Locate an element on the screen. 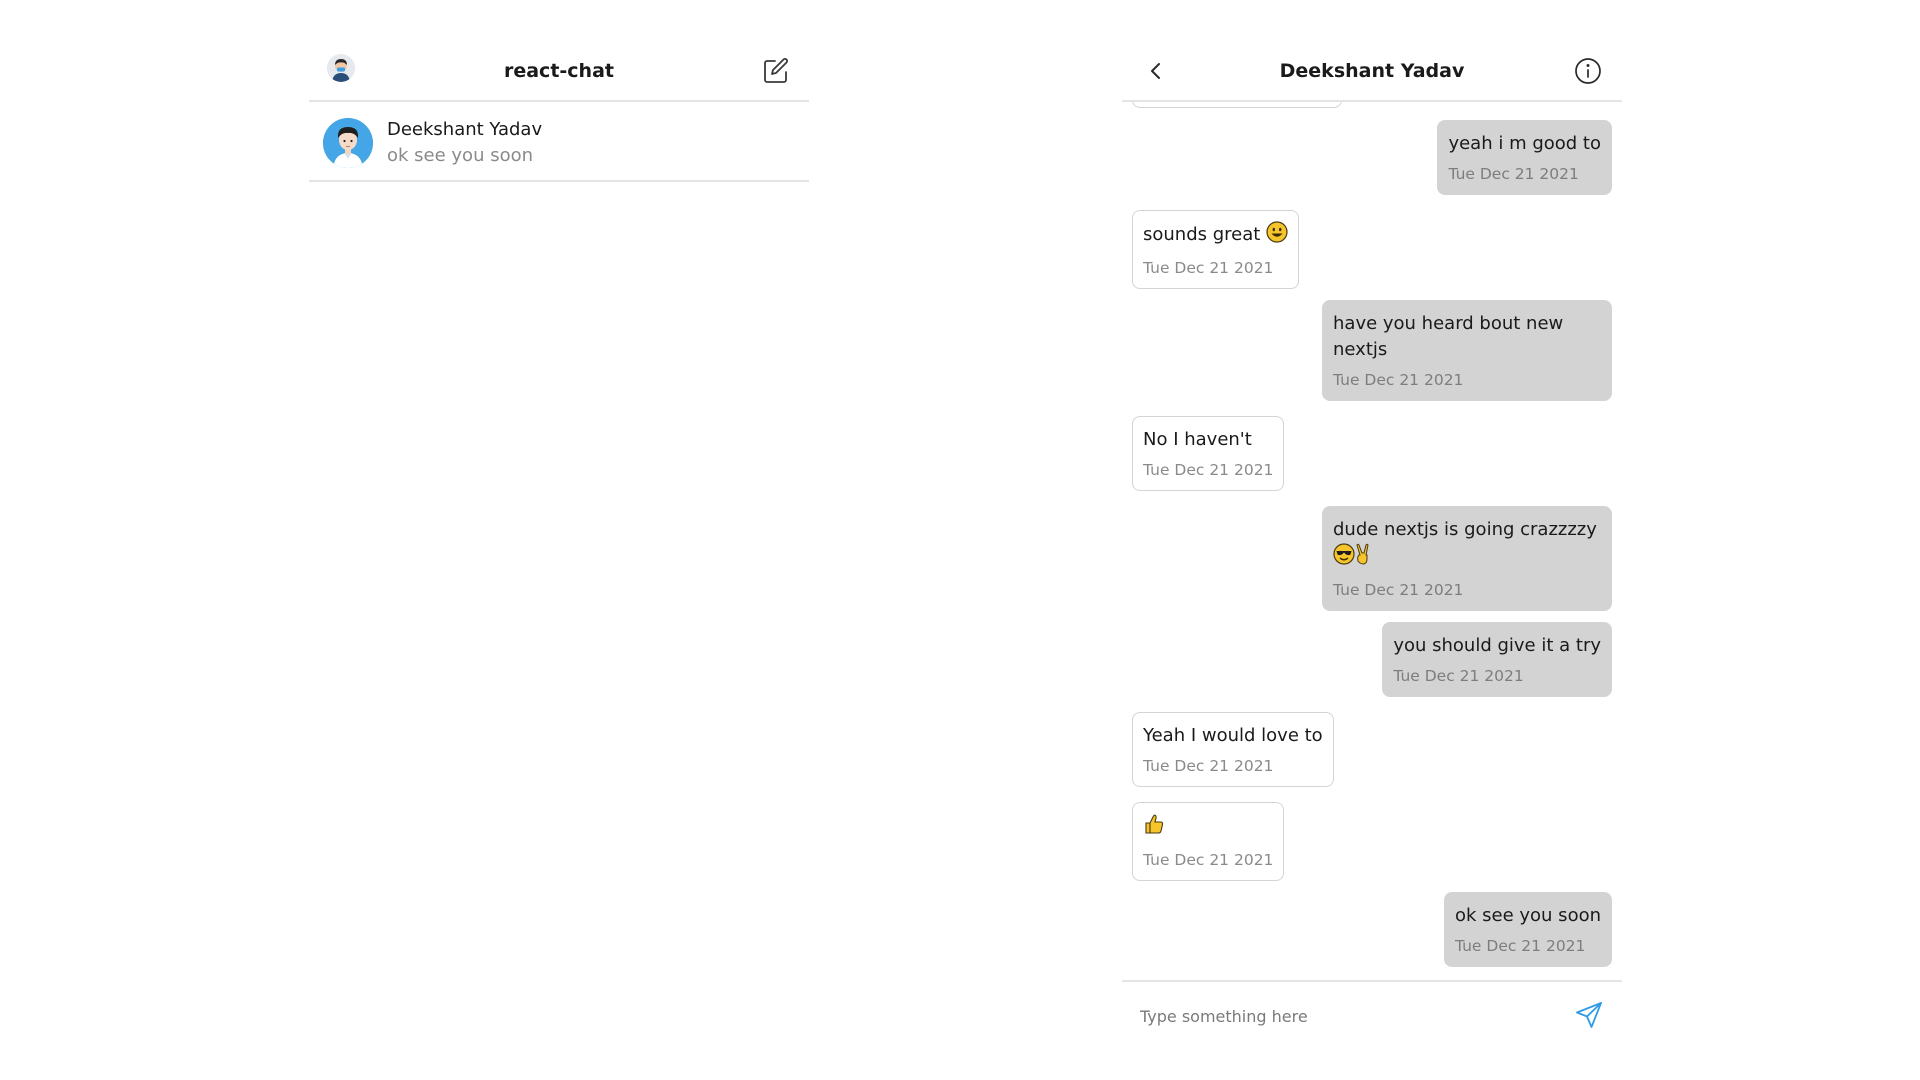 This screenshot has width=1920, height=1080. conversation-list-header: react-chat is located at coordinates (559, 72).